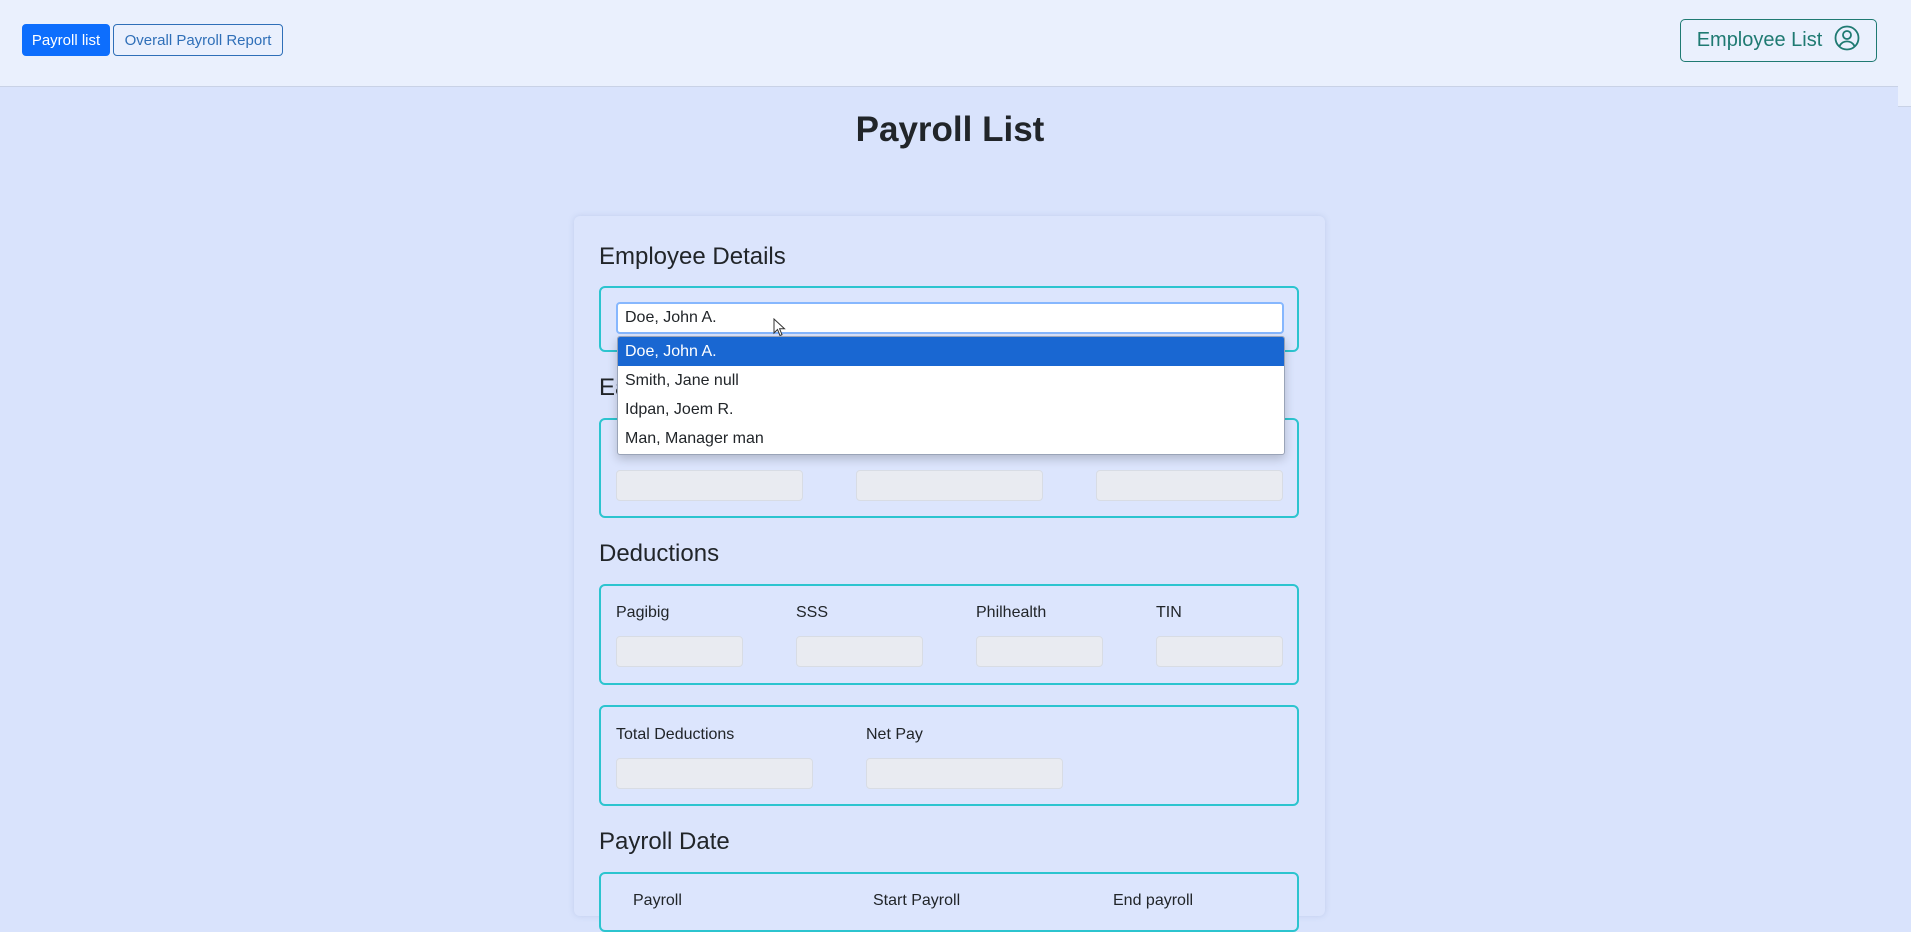 This screenshot has width=1911, height=932. Describe the element at coordinates (714, 773) in the screenshot. I see `total-deductions-field` at that location.